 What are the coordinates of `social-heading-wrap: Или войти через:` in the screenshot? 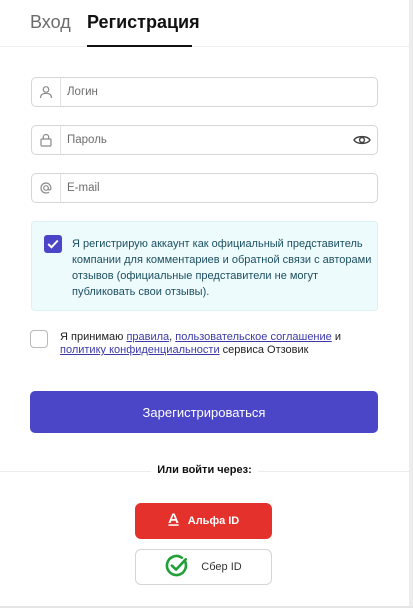 It's located at (204, 470).